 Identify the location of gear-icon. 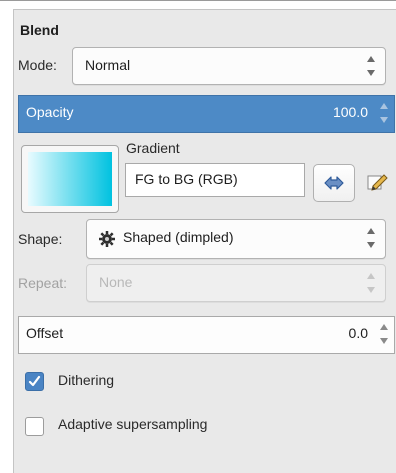
(107, 239).